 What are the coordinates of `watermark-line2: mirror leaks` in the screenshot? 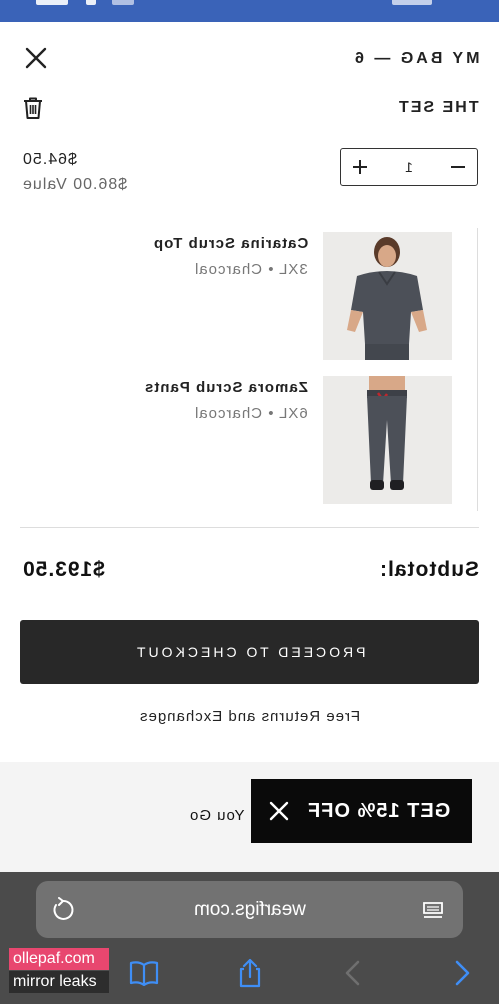 It's located at (59, 982).